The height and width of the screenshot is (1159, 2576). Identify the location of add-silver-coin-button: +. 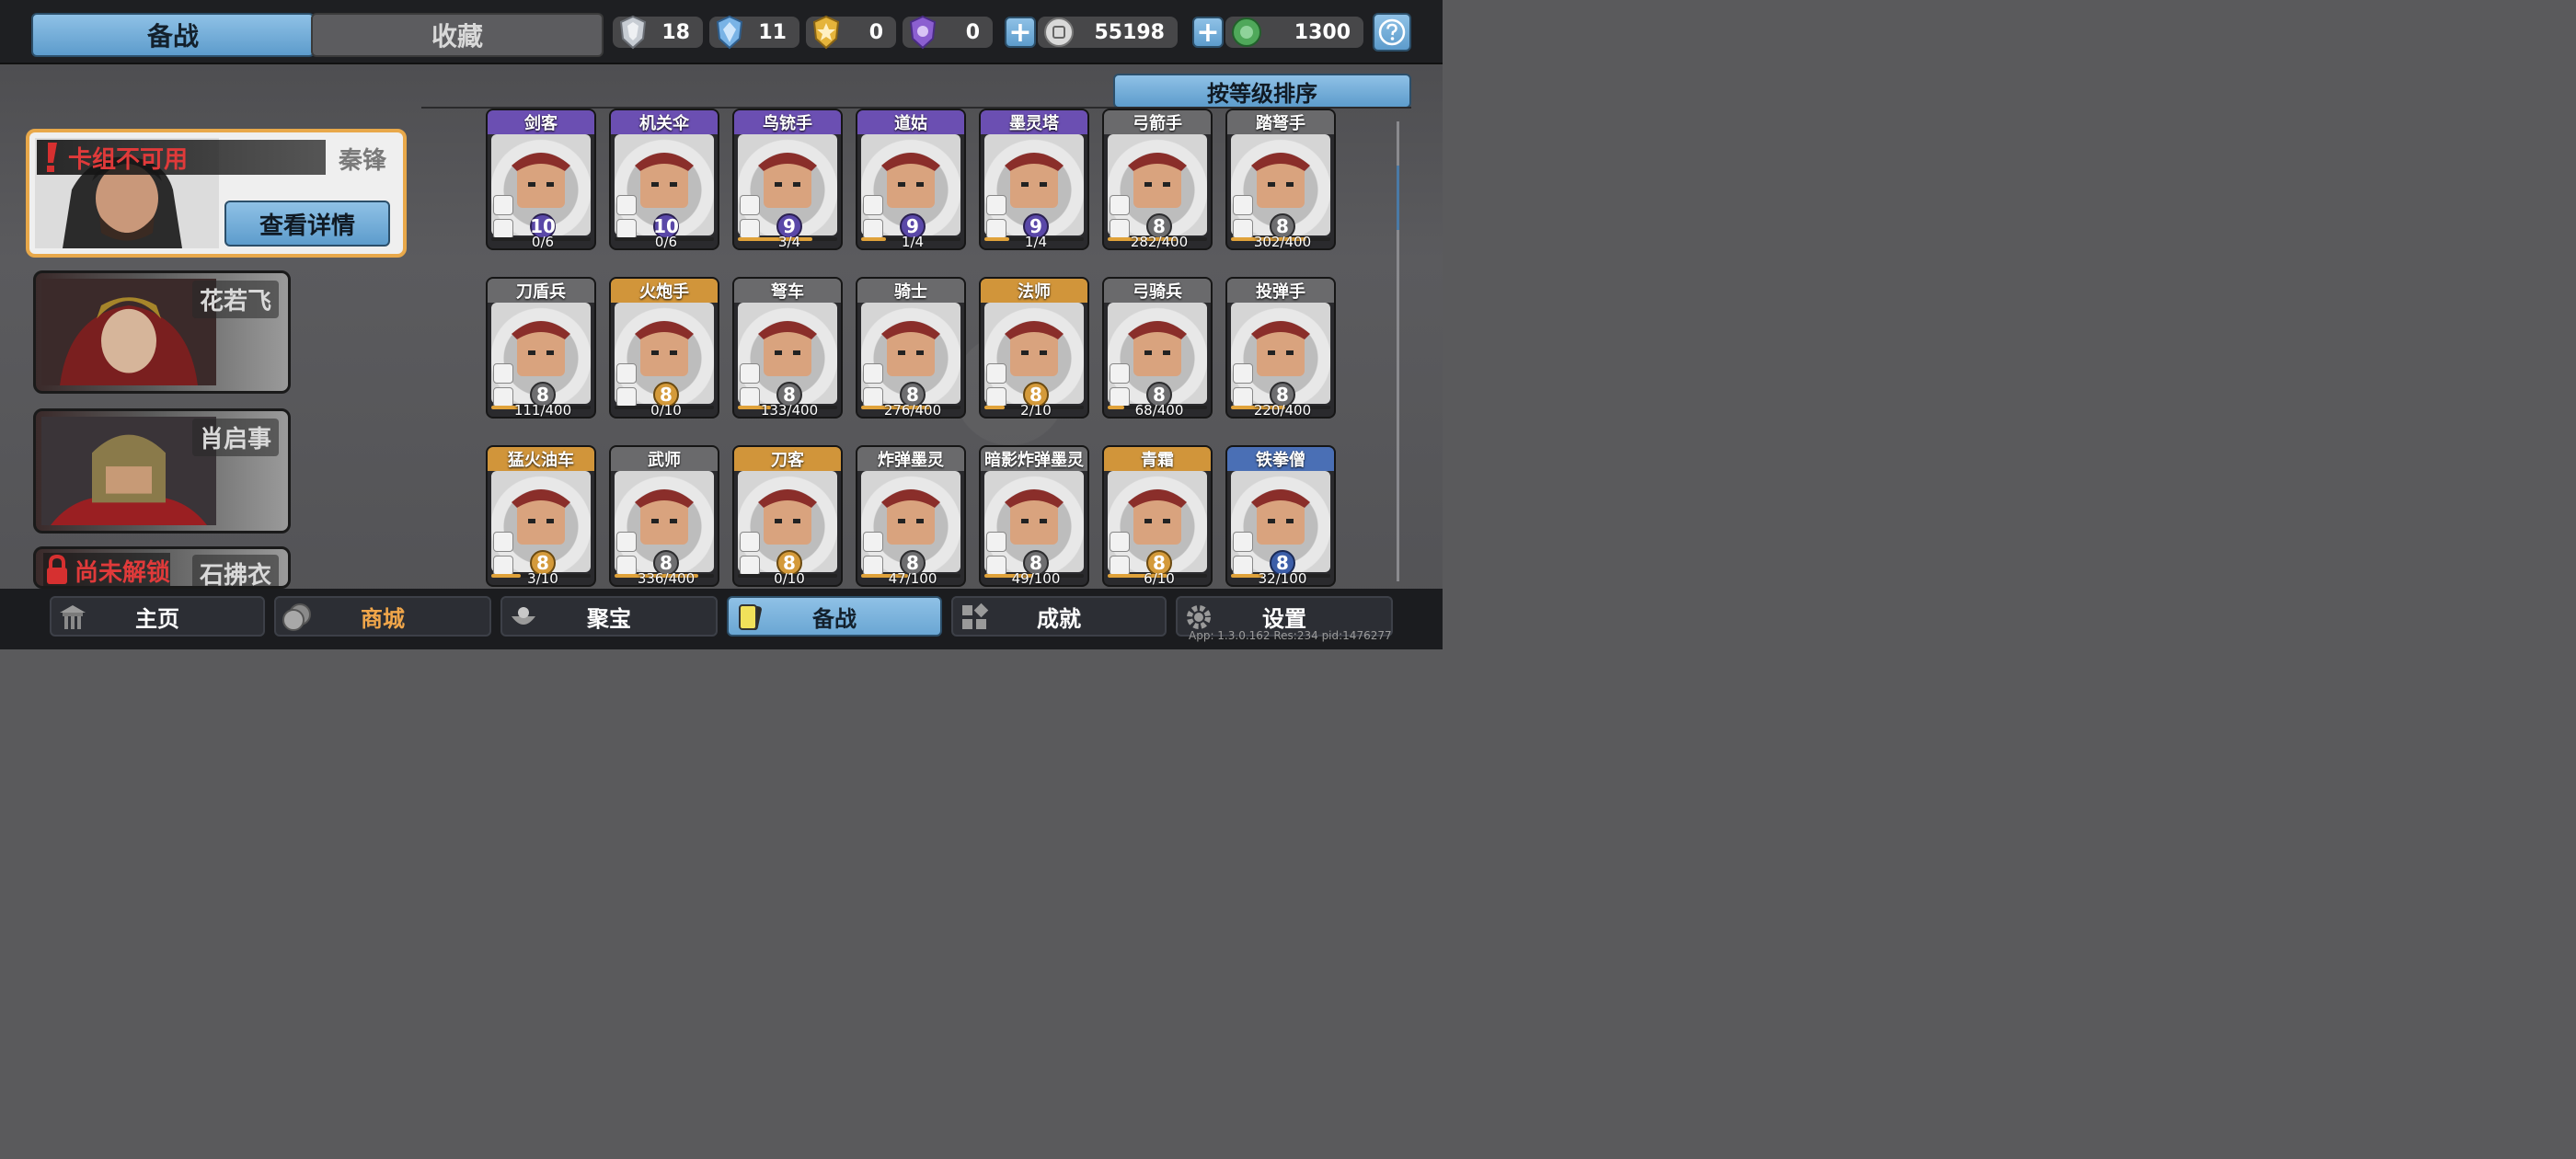
(1020, 33).